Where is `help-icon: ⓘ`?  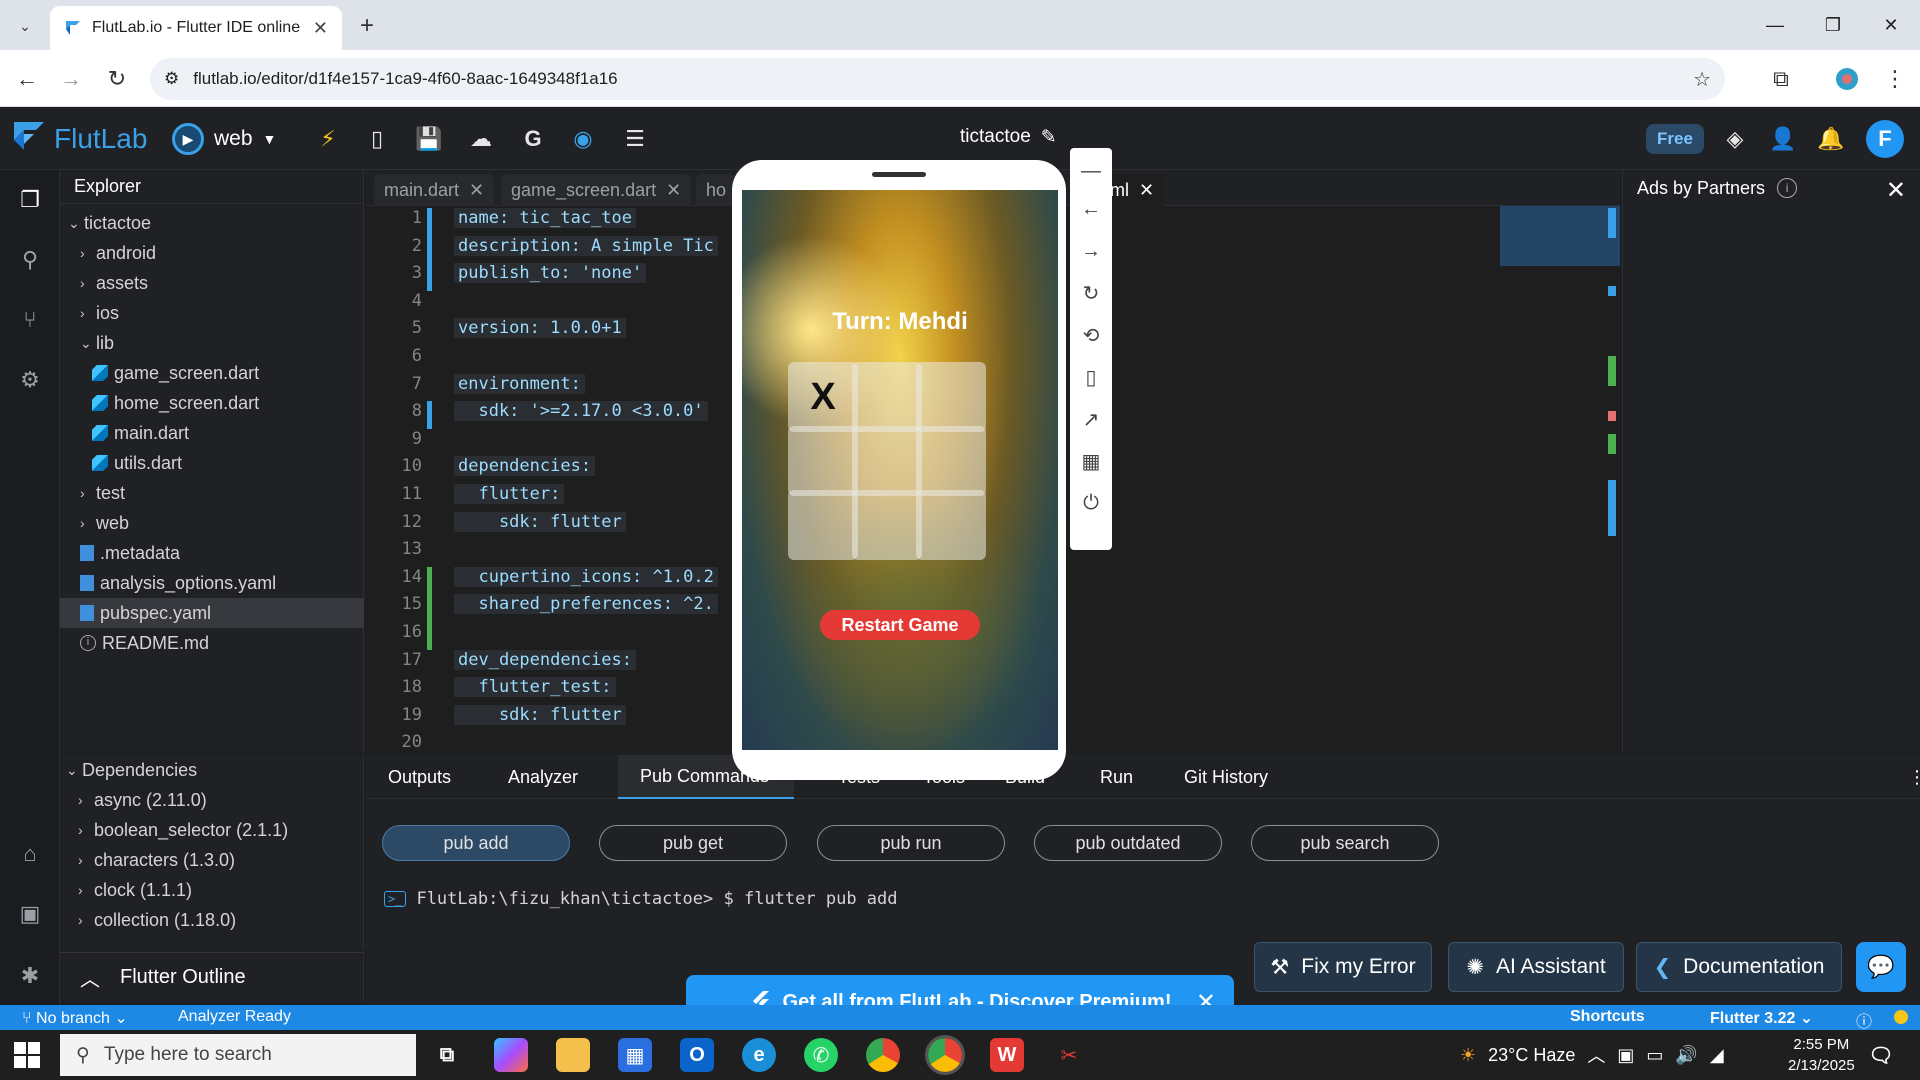 help-icon: ⓘ is located at coordinates (1864, 1020).